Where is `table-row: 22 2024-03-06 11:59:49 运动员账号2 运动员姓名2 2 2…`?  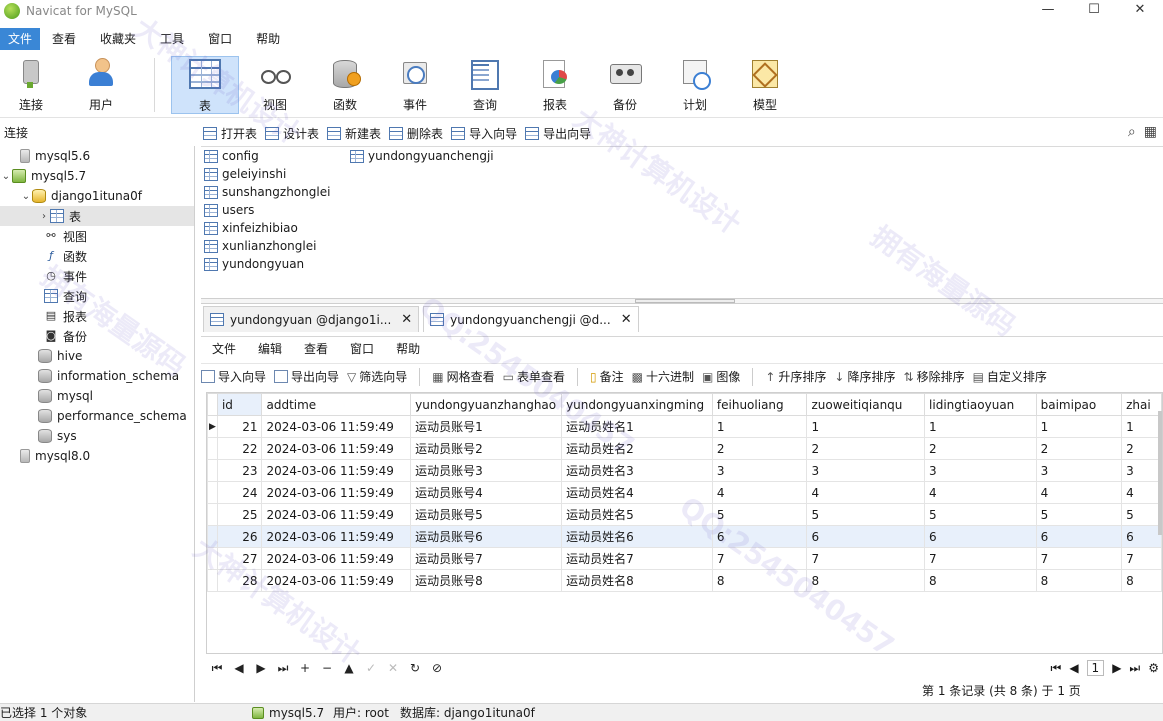 table-row: 22 2024-03-06 11:59:49 运动员账号2 运动员姓名2 2 2… is located at coordinates (684, 448).